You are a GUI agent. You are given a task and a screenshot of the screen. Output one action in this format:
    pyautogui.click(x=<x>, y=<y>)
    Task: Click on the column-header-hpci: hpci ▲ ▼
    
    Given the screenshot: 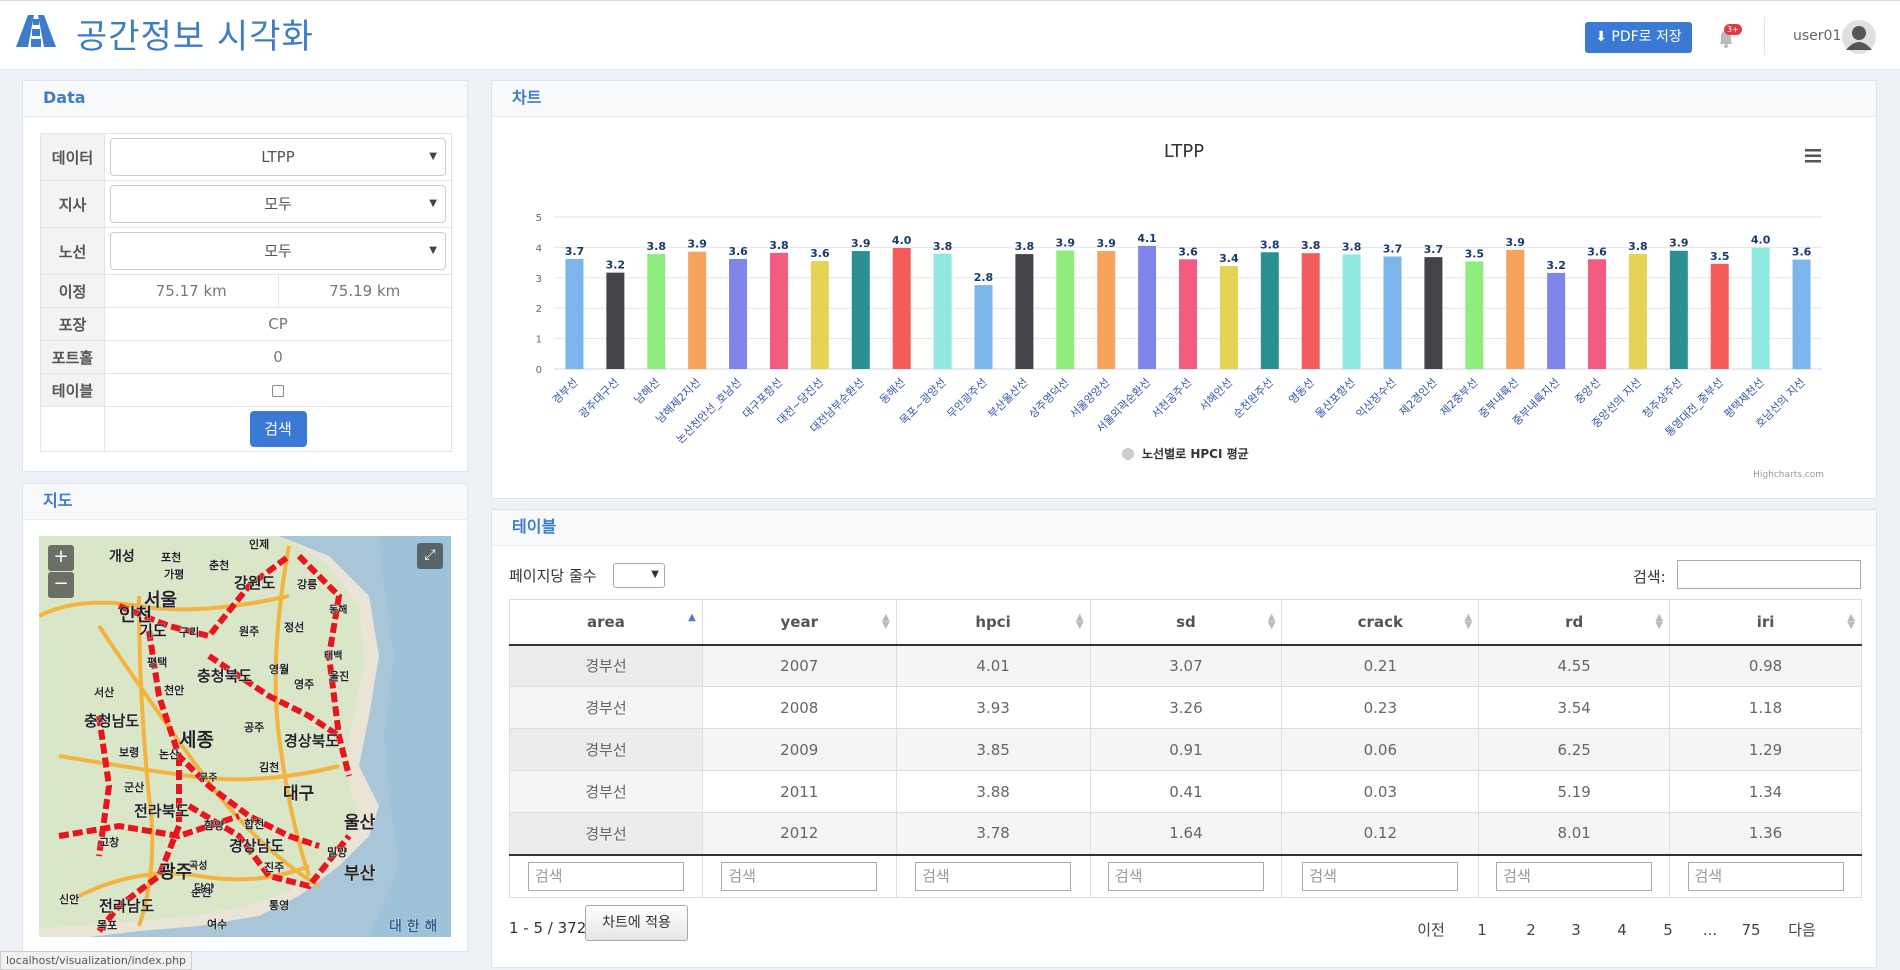 What is the action you would take?
    pyautogui.click(x=993, y=622)
    